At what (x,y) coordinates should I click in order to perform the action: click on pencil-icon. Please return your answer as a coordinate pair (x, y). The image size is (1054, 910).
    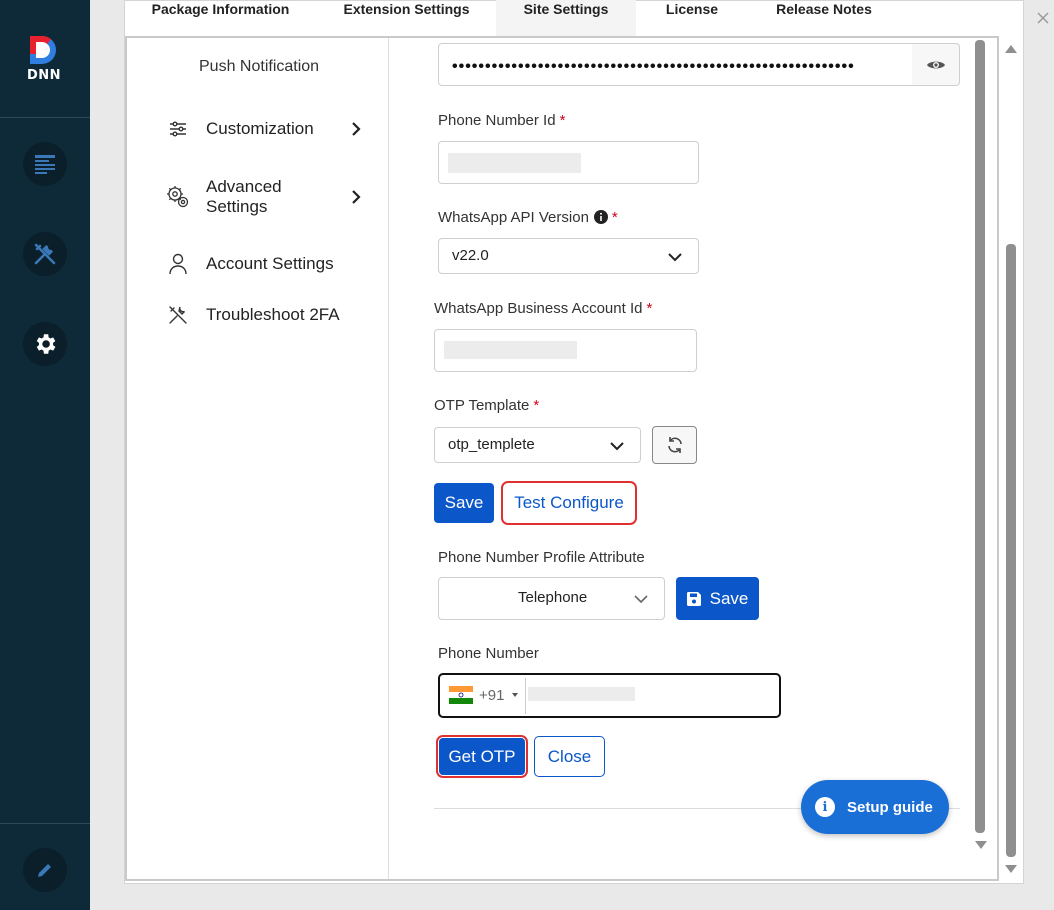
    Looking at the image, I should click on (44, 870).